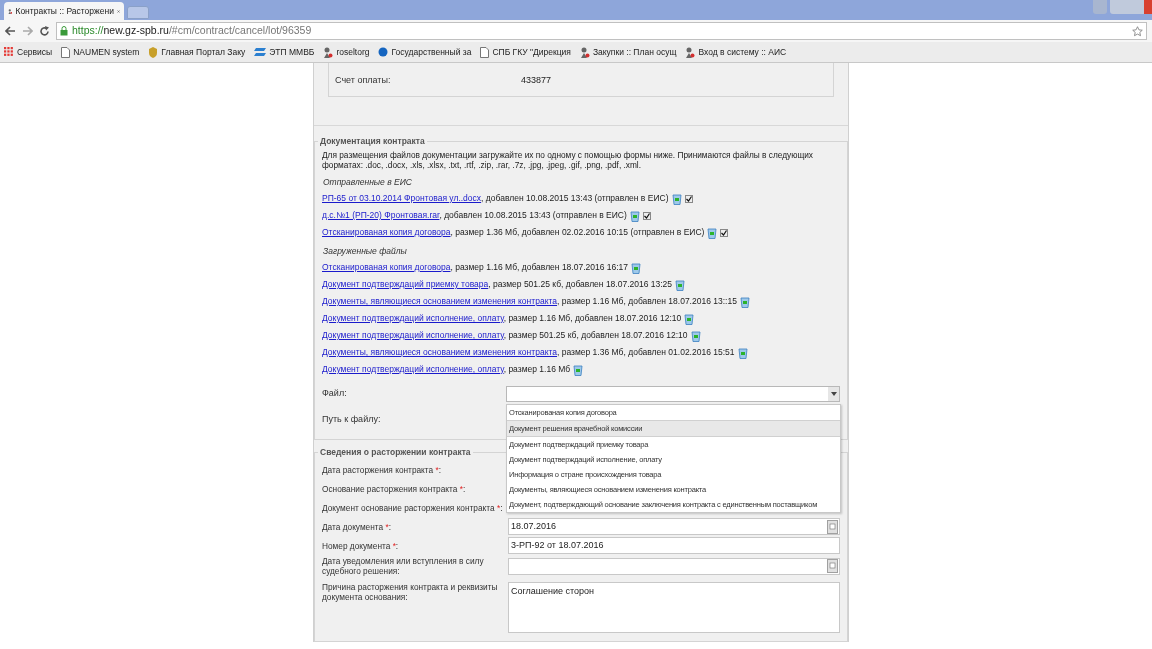  Describe the element at coordinates (495, 198) in the screenshot. I see `file-entry: РП-65 от 03.10.2014 Фронтовая ул..docx, добавлен 10.08.2015 13:43 (отправлен в ЕИС)` at that location.